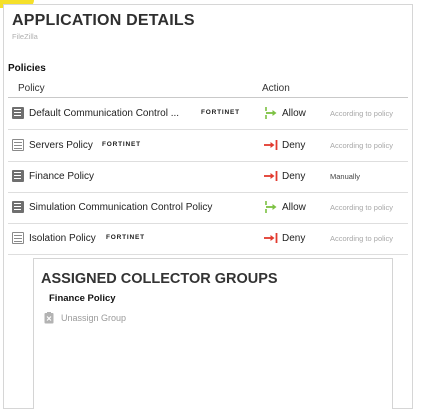 The height and width of the screenshot is (416, 421). Describe the element at coordinates (208, 177) in the screenshot. I see `policy-row-finance: Finance Policy Deny Manually` at that location.